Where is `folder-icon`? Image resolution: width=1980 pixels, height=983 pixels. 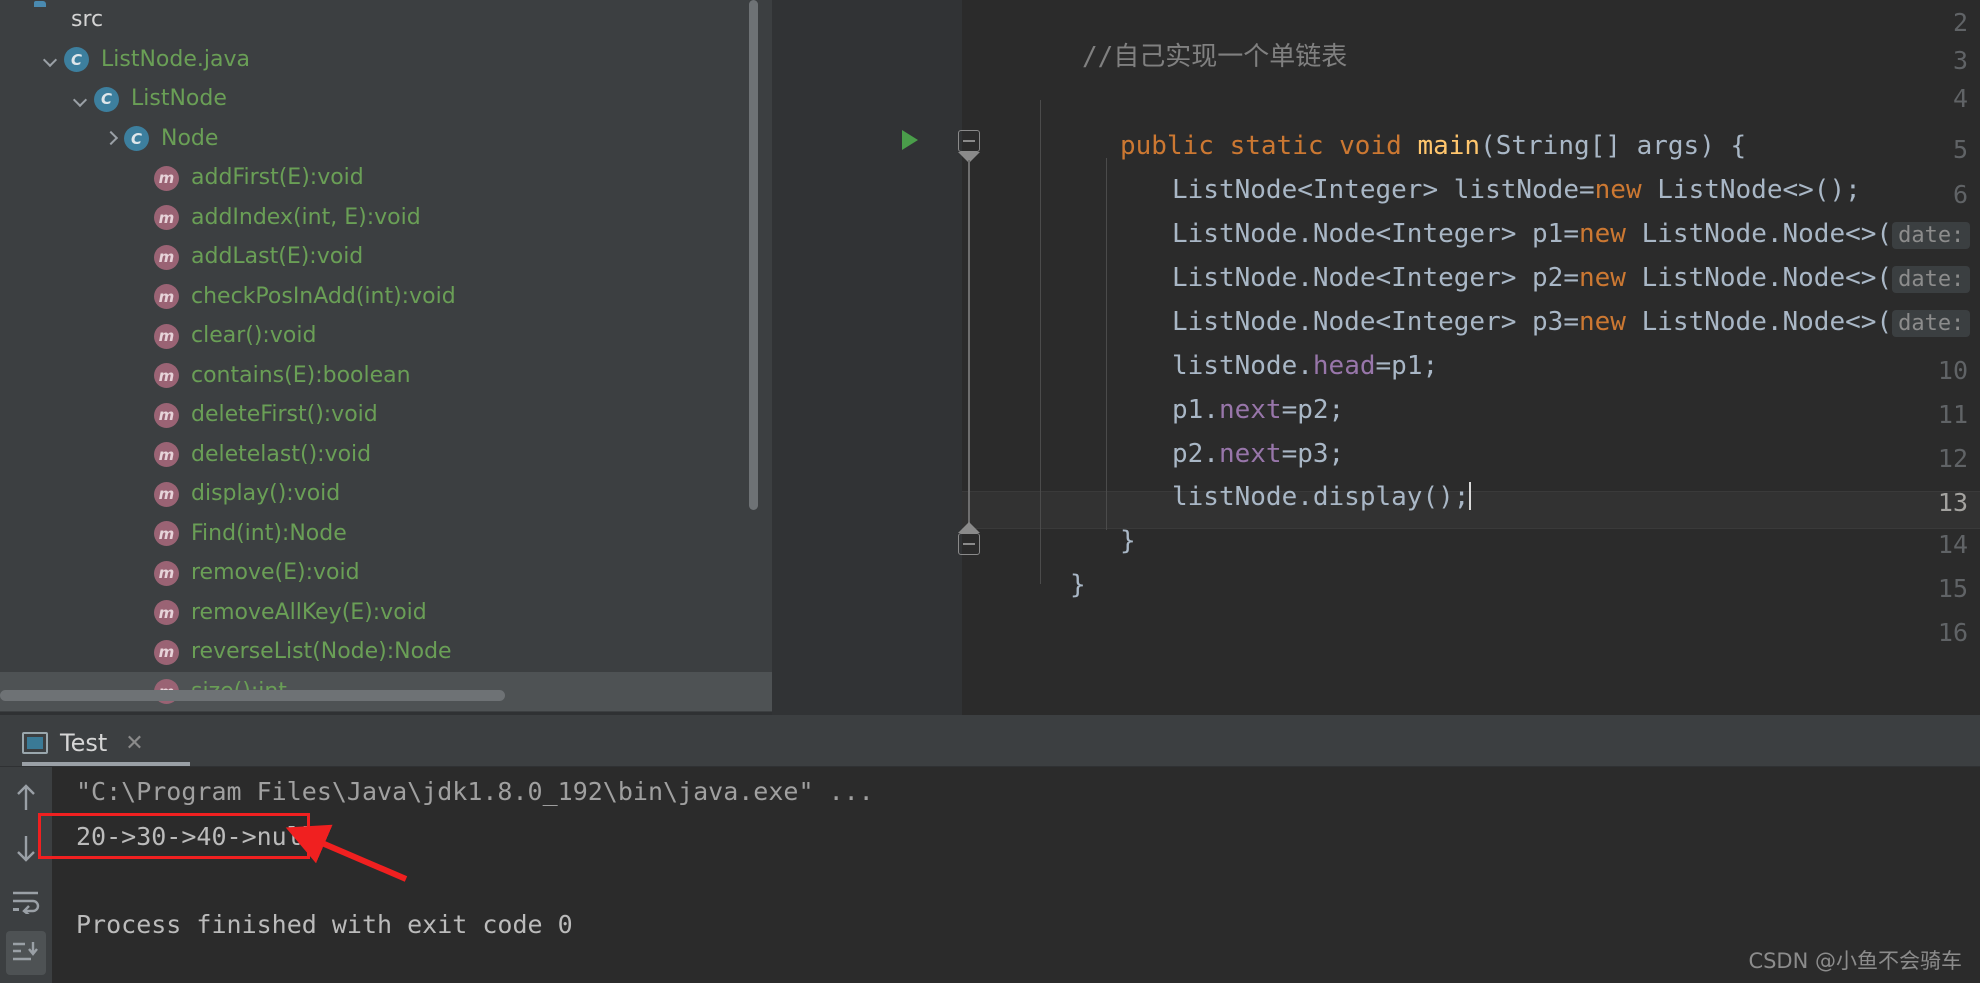
folder-icon is located at coordinates (48, 20).